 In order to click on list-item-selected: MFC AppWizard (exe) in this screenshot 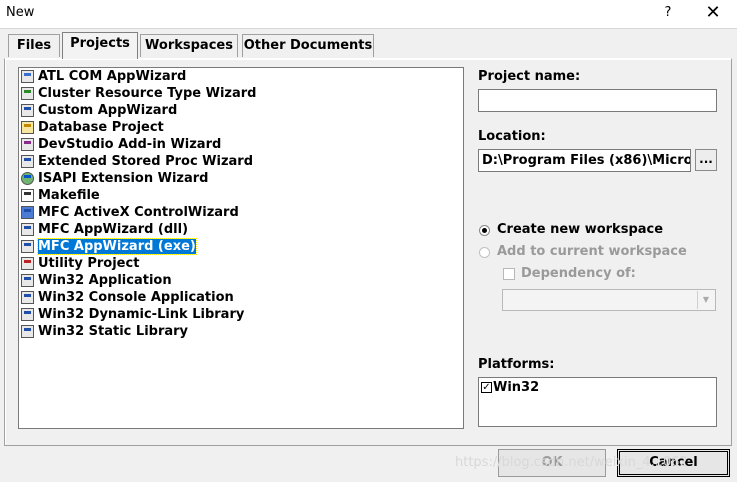, I will do `click(241, 246)`.